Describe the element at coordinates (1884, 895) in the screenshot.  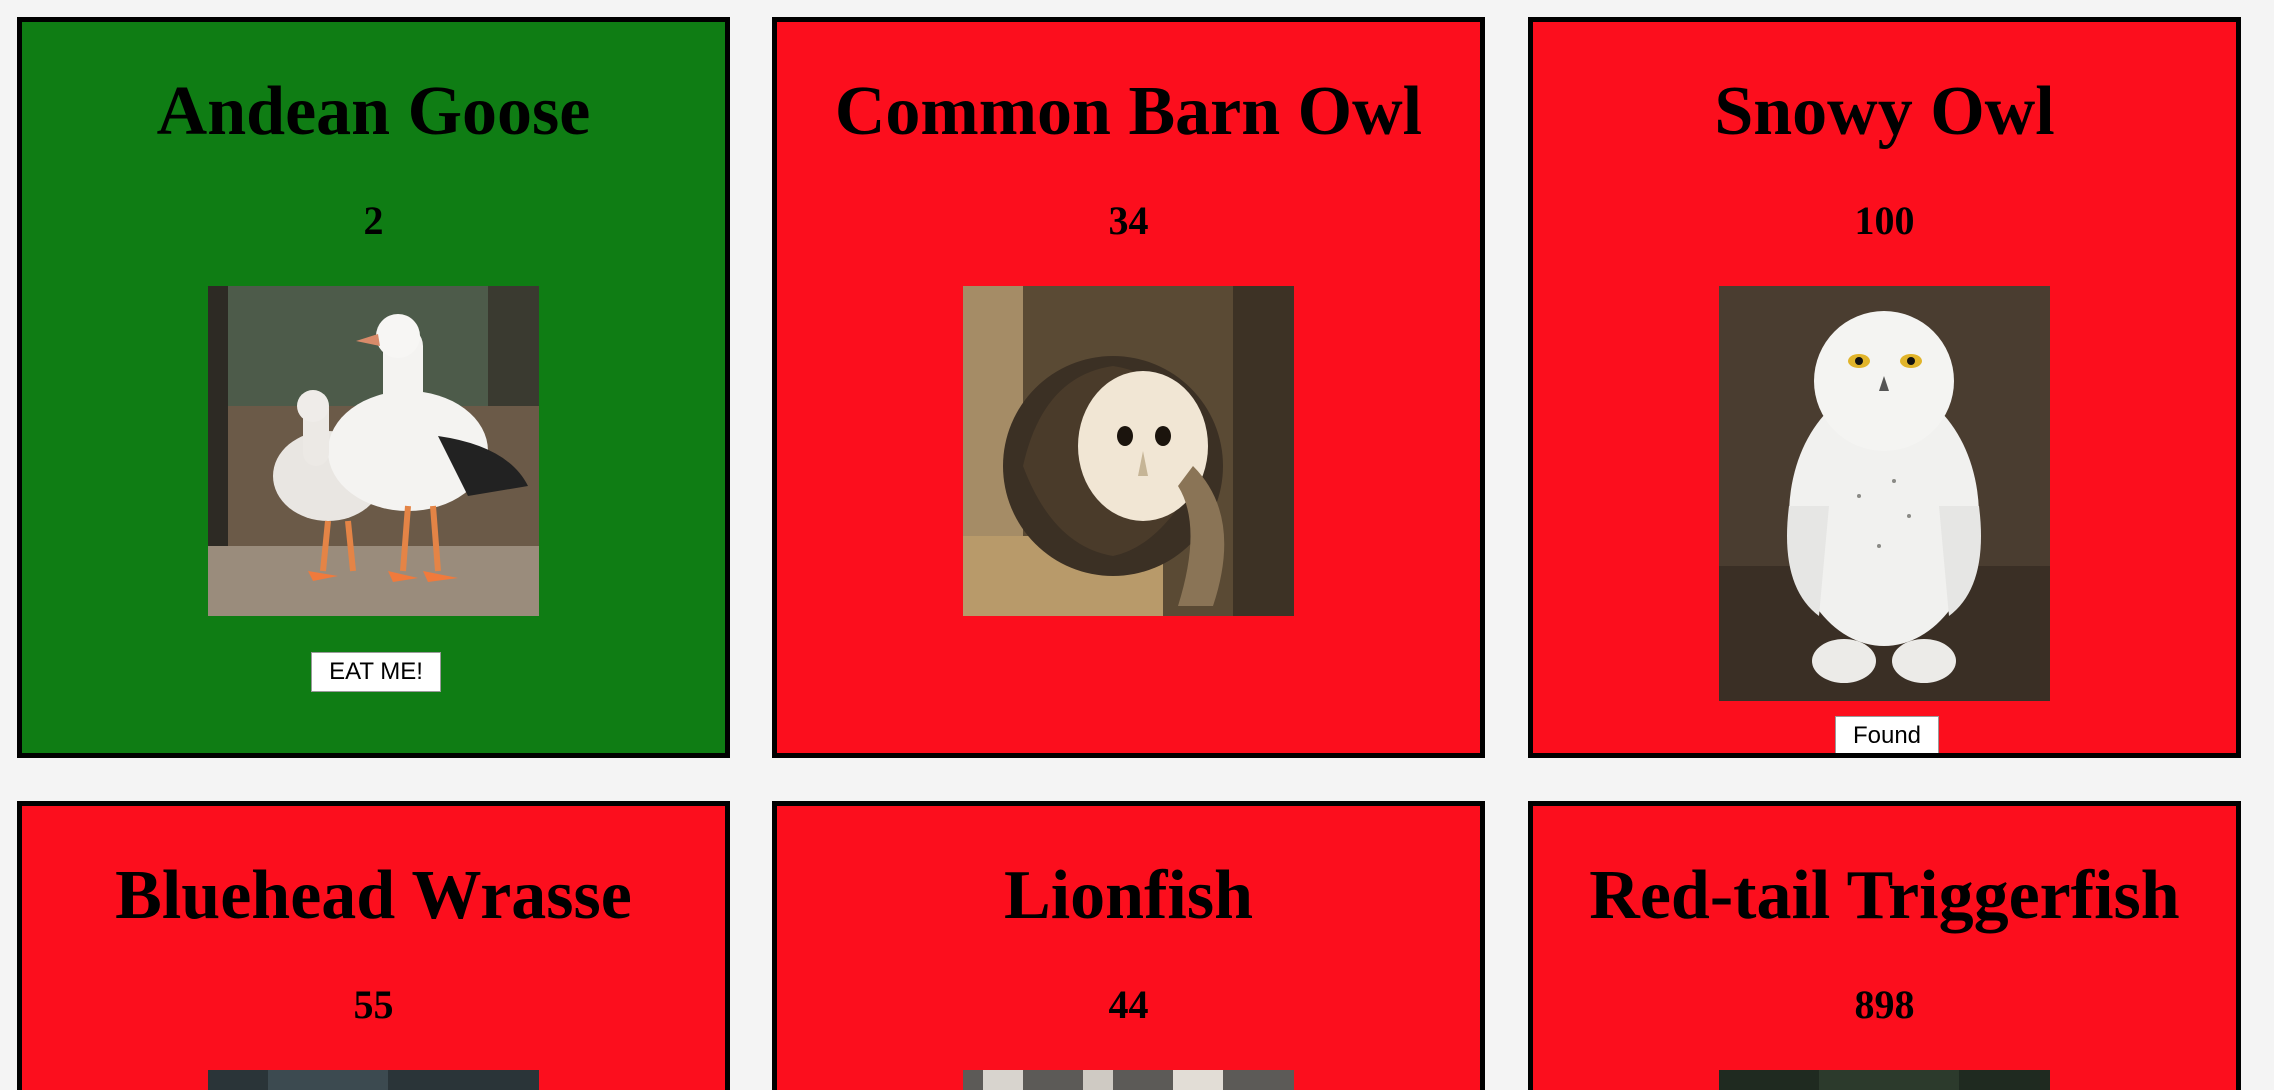
I see `animal-name: Red-tail Triggerfish` at that location.